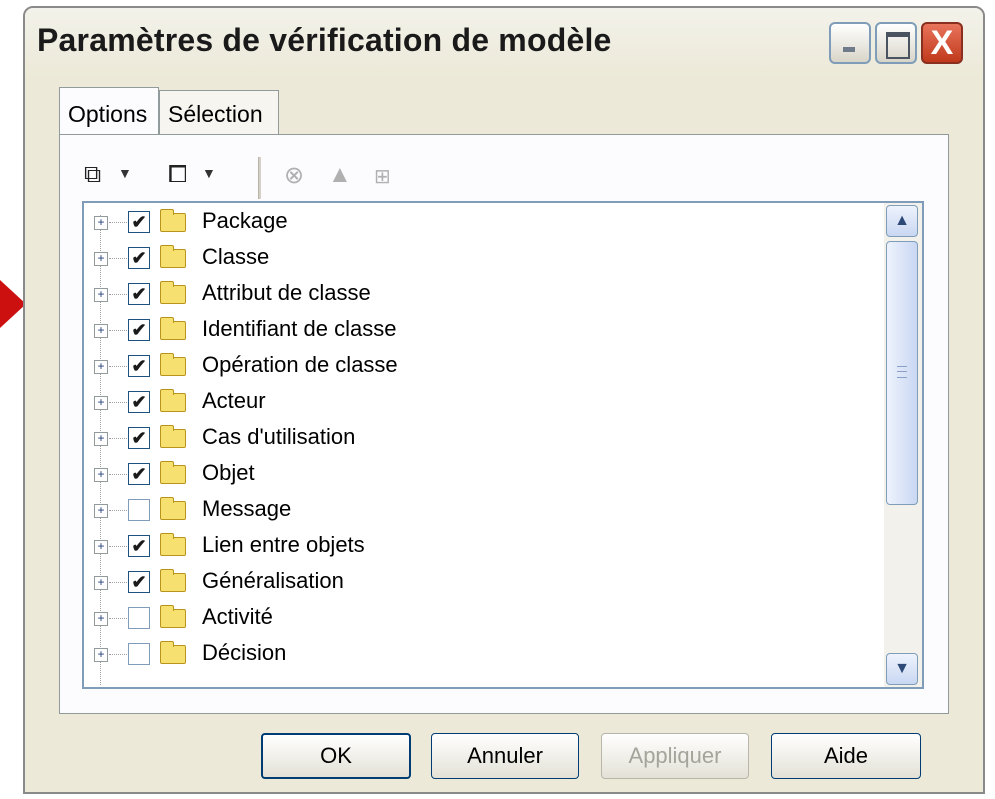 The width and height of the screenshot is (995, 799). What do you see at coordinates (490, 403) in the screenshot?
I see `tree-item: + ✔ Acteur` at bounding box center [490, 403].